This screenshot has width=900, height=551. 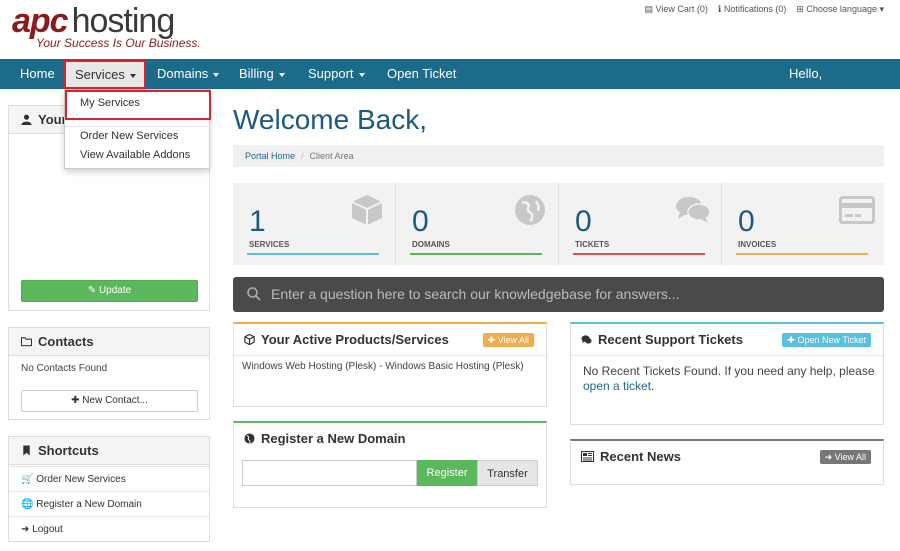 What do you see at coordinates (254, 294) in the screenshot?
I see `search-icon` at bounding box center [254, 294].